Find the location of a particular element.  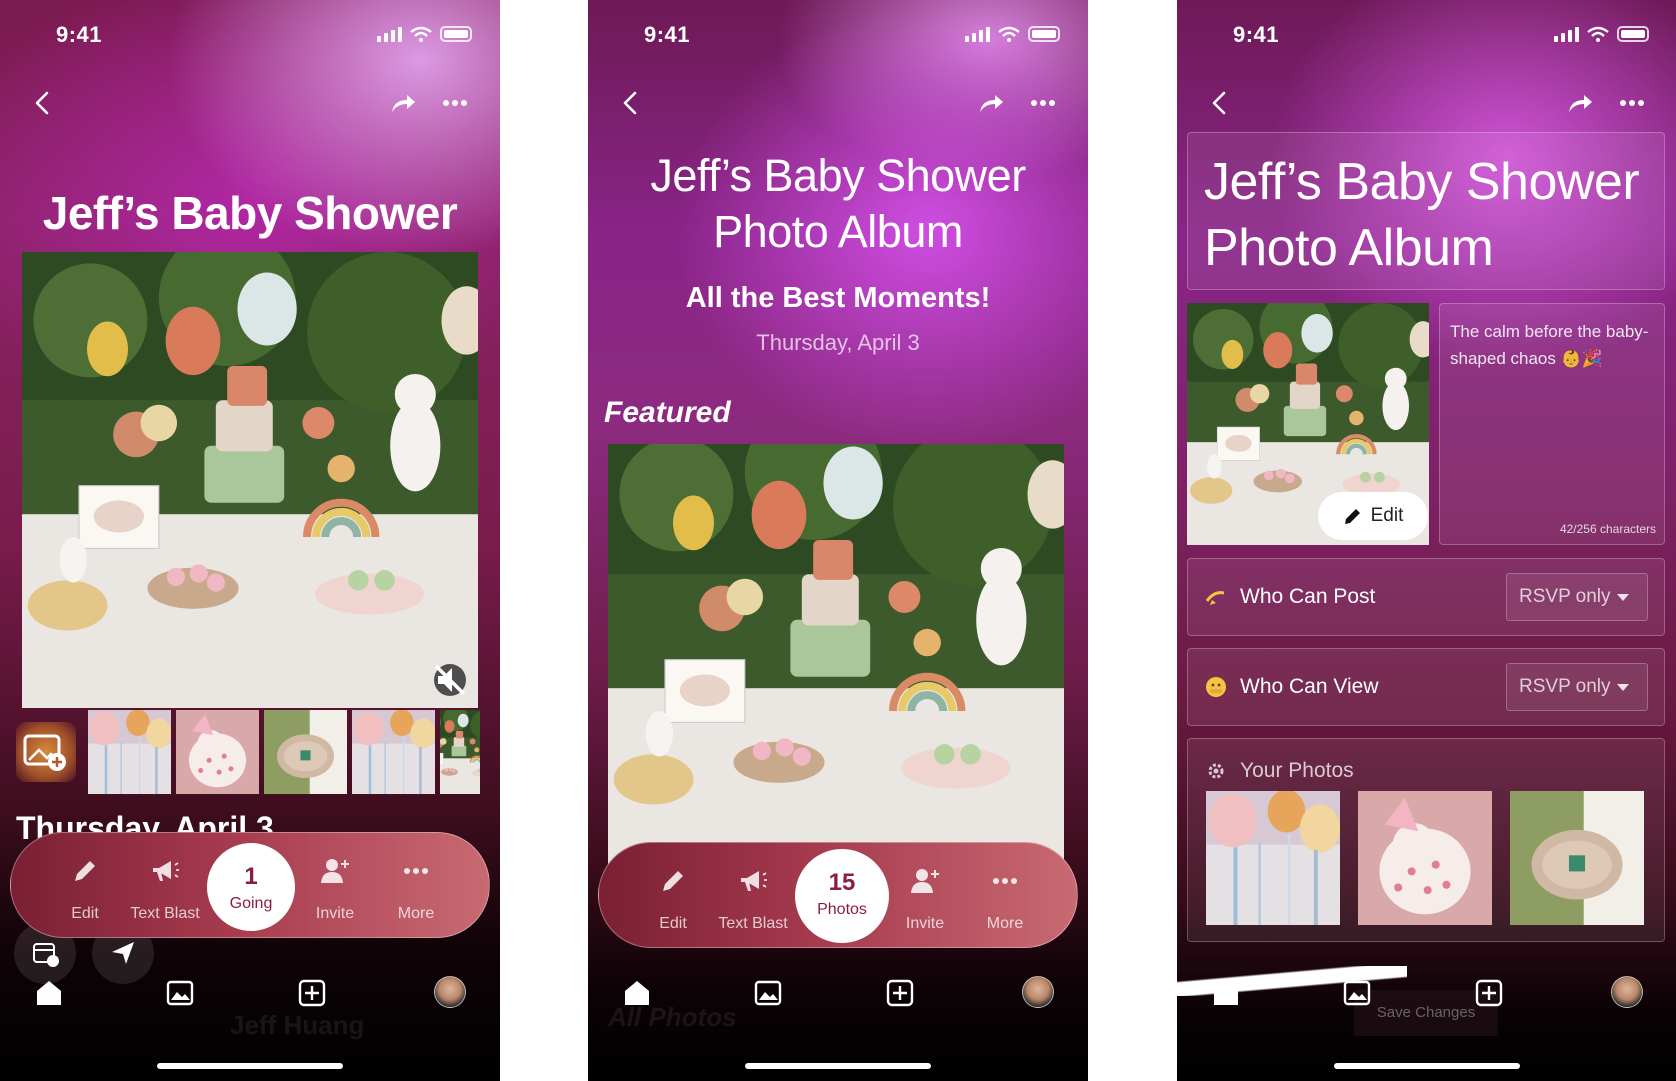

photos-count-button: 15 Photos is located at coordinates (842, 896).